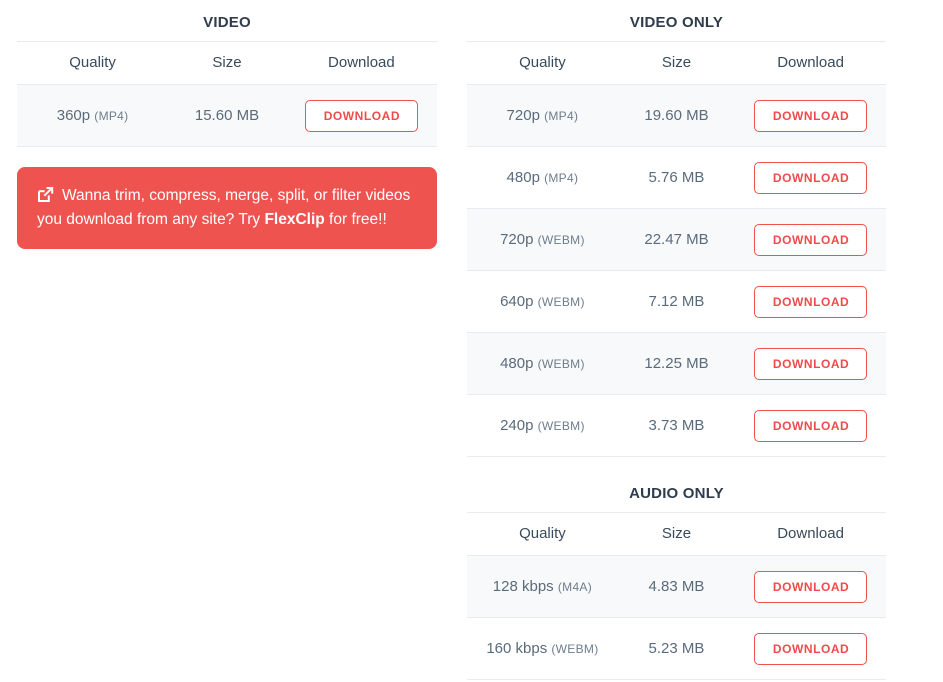  Describe the element at coordinates (73, 115) in the screenshot. I see `quality-label: 360p` at that location.